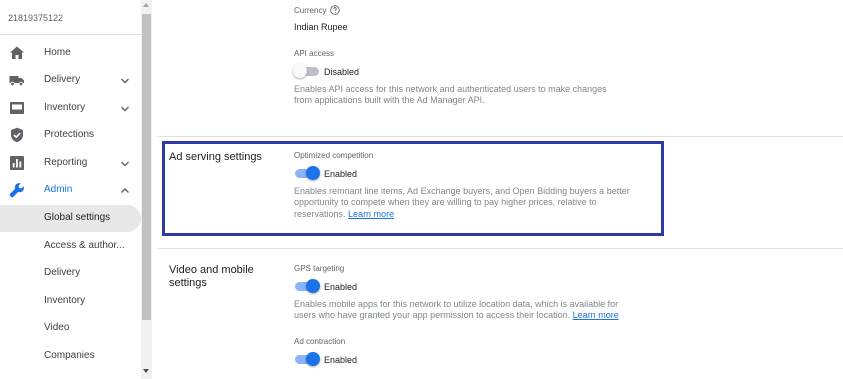  I want to click on sidebar-item-admin: Admin, so click(70, 190).